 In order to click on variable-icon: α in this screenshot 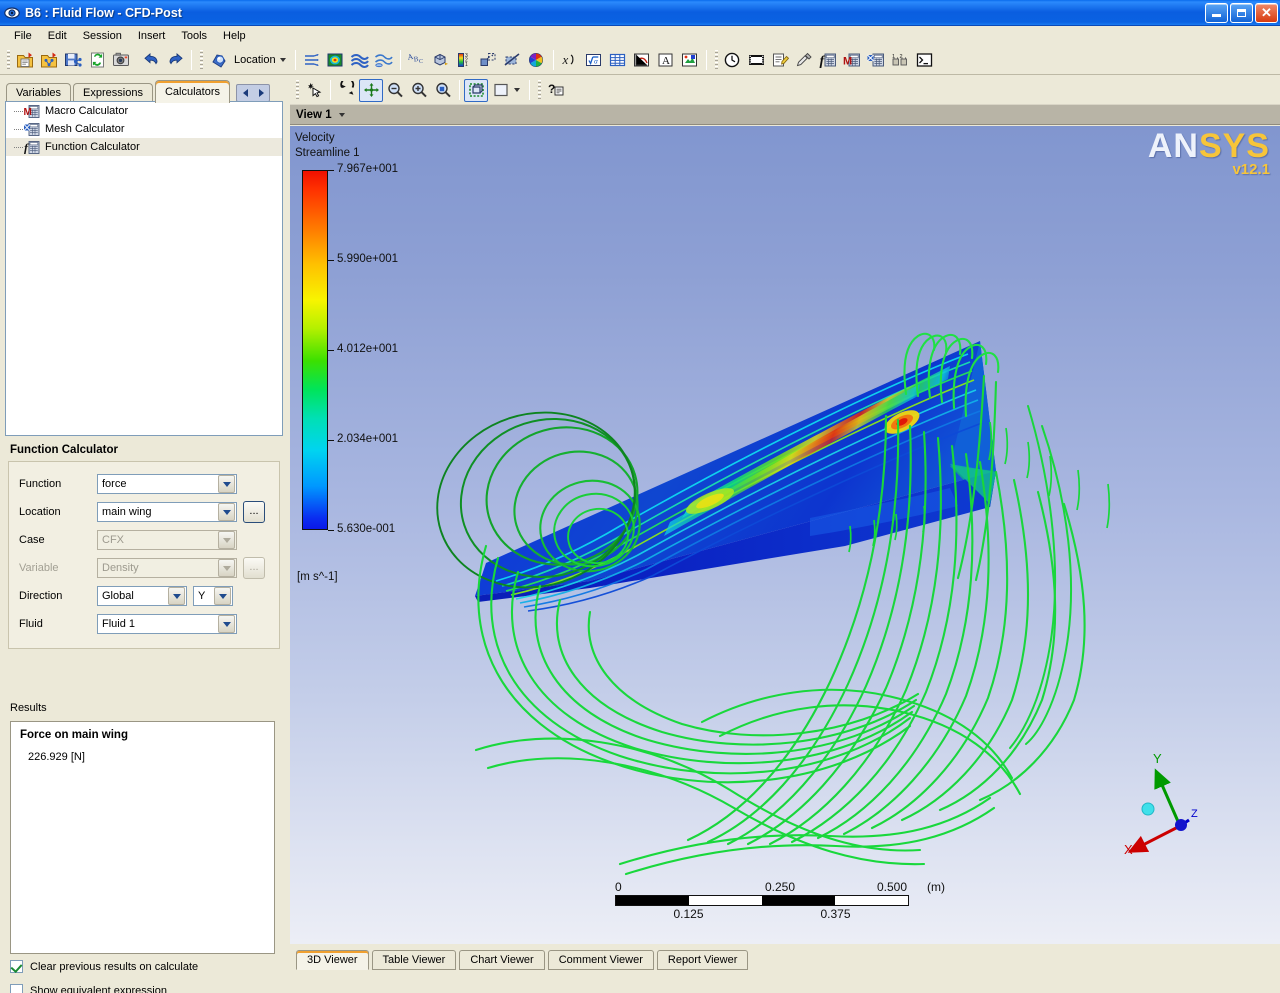, I will do `click(594, 60)`.